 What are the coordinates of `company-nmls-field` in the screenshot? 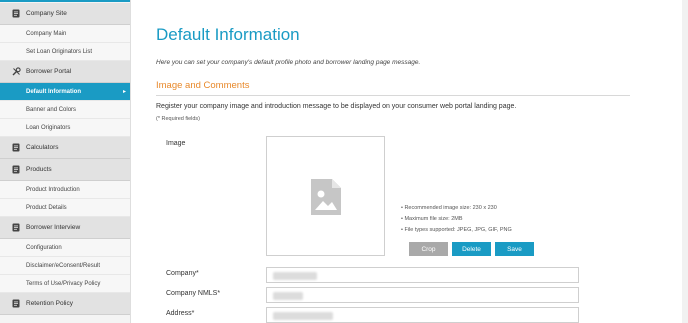 It's located at (422, 295).